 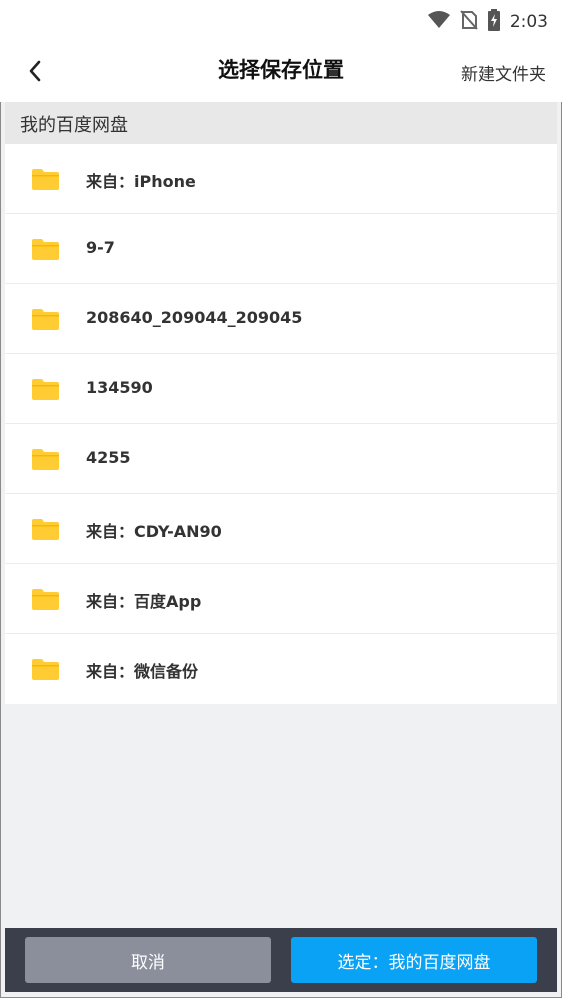 What do you see at coordinates (281, 669) in the screenshot?
I see `folder-row: 来自：微信备份` at bounding box center [281, 669].